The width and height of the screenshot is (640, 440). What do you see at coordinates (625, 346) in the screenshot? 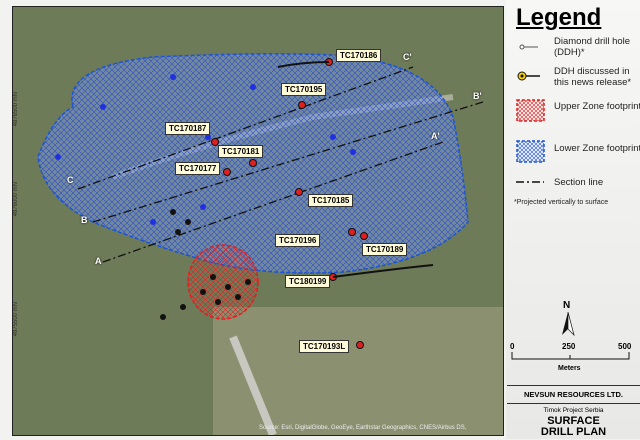
I see `scale-tick: 500` at bounding box center [625, 346].